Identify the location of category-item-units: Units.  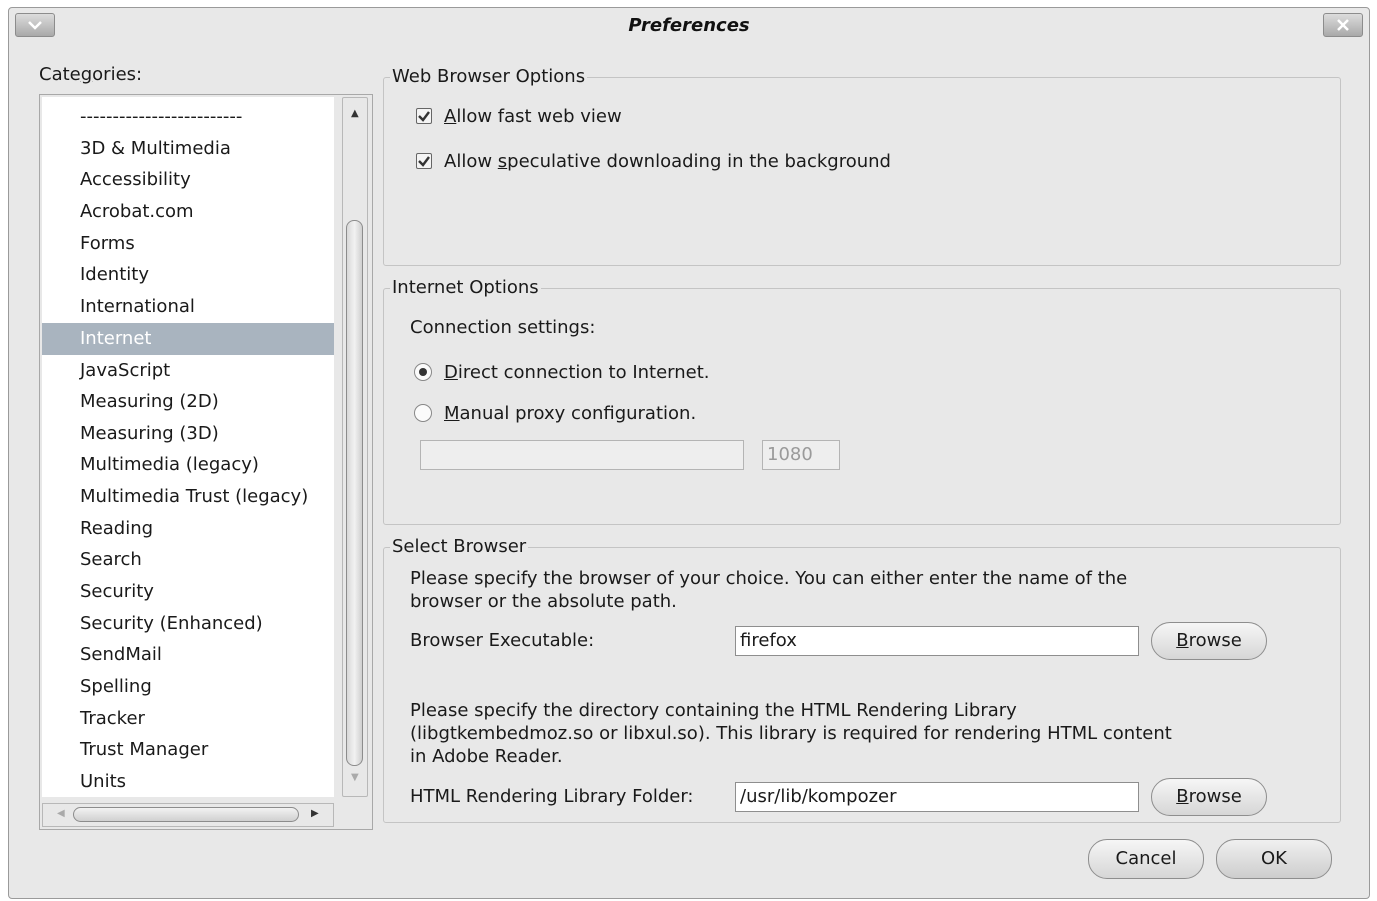
(188, 781).